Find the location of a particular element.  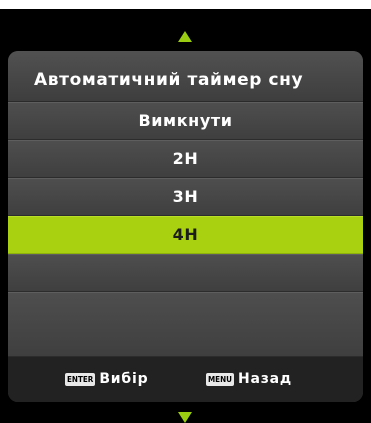

scroll-up-icon is located at coordinates (185, 36).